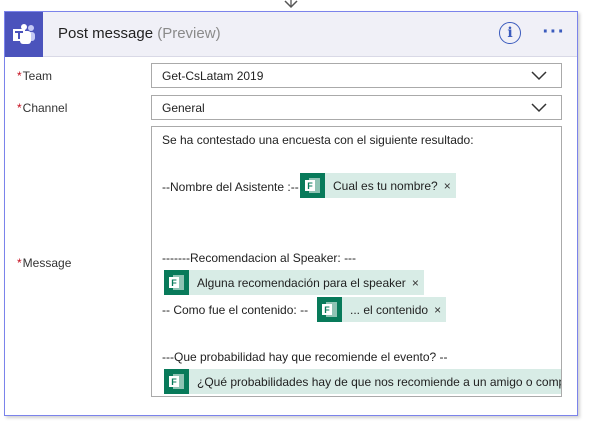  I want to click on message-label-text: Message, so click(47, 263).